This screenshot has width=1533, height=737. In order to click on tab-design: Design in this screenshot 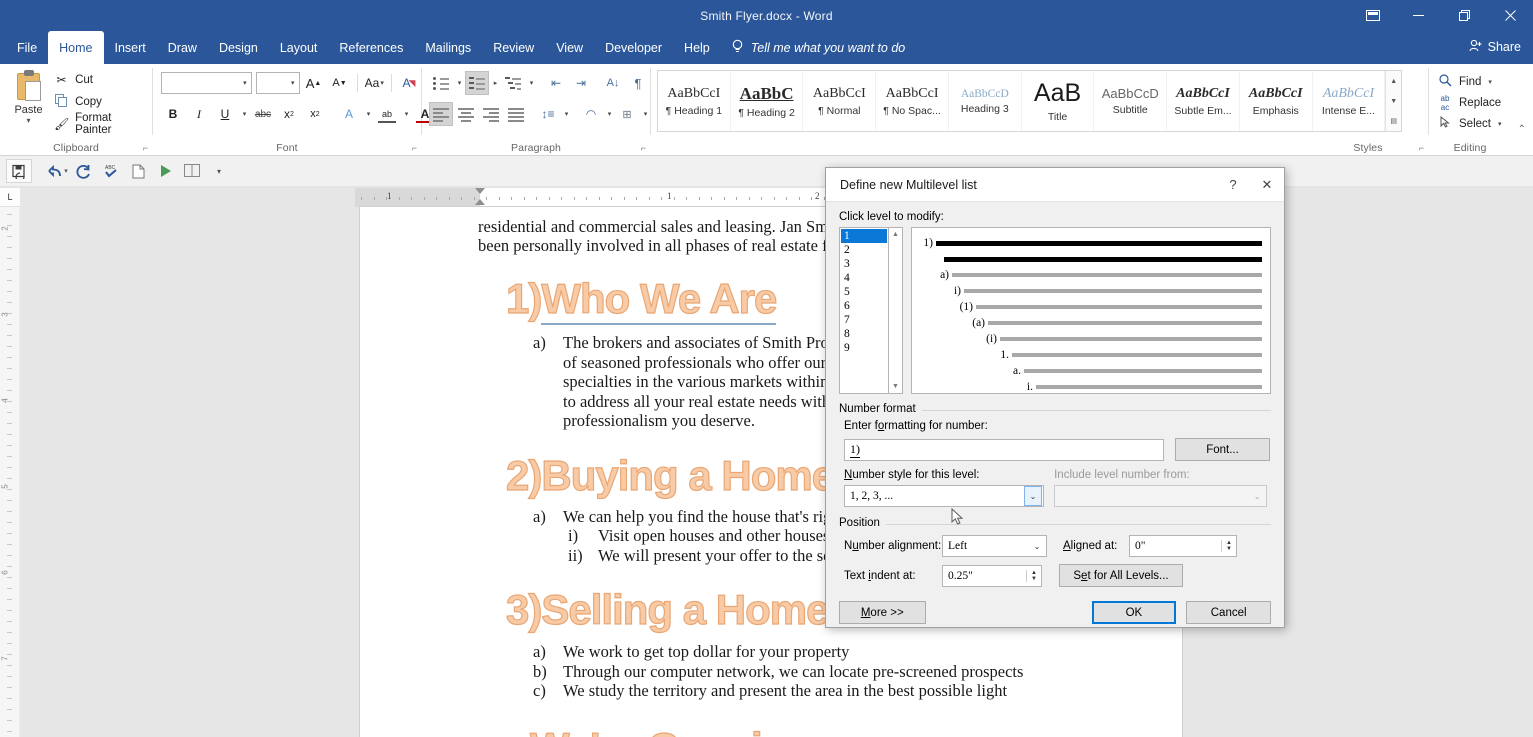, I will do `click(238, 47)`.